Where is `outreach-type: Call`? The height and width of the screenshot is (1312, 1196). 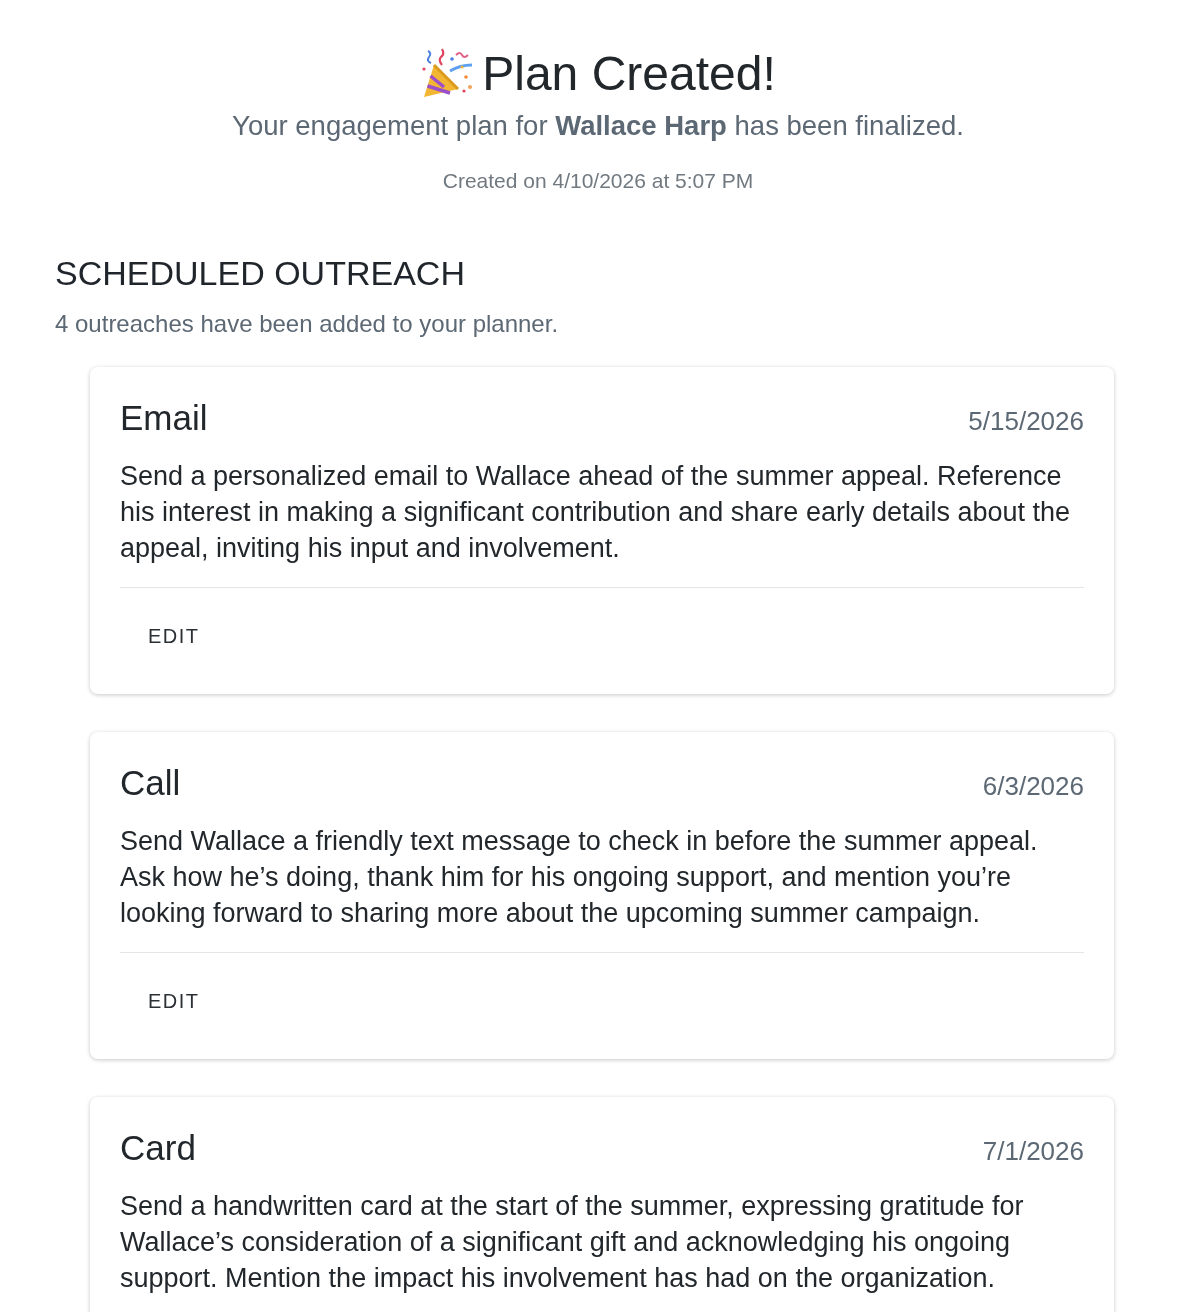 outreach-type: Call is located at coordinates (150, 783).